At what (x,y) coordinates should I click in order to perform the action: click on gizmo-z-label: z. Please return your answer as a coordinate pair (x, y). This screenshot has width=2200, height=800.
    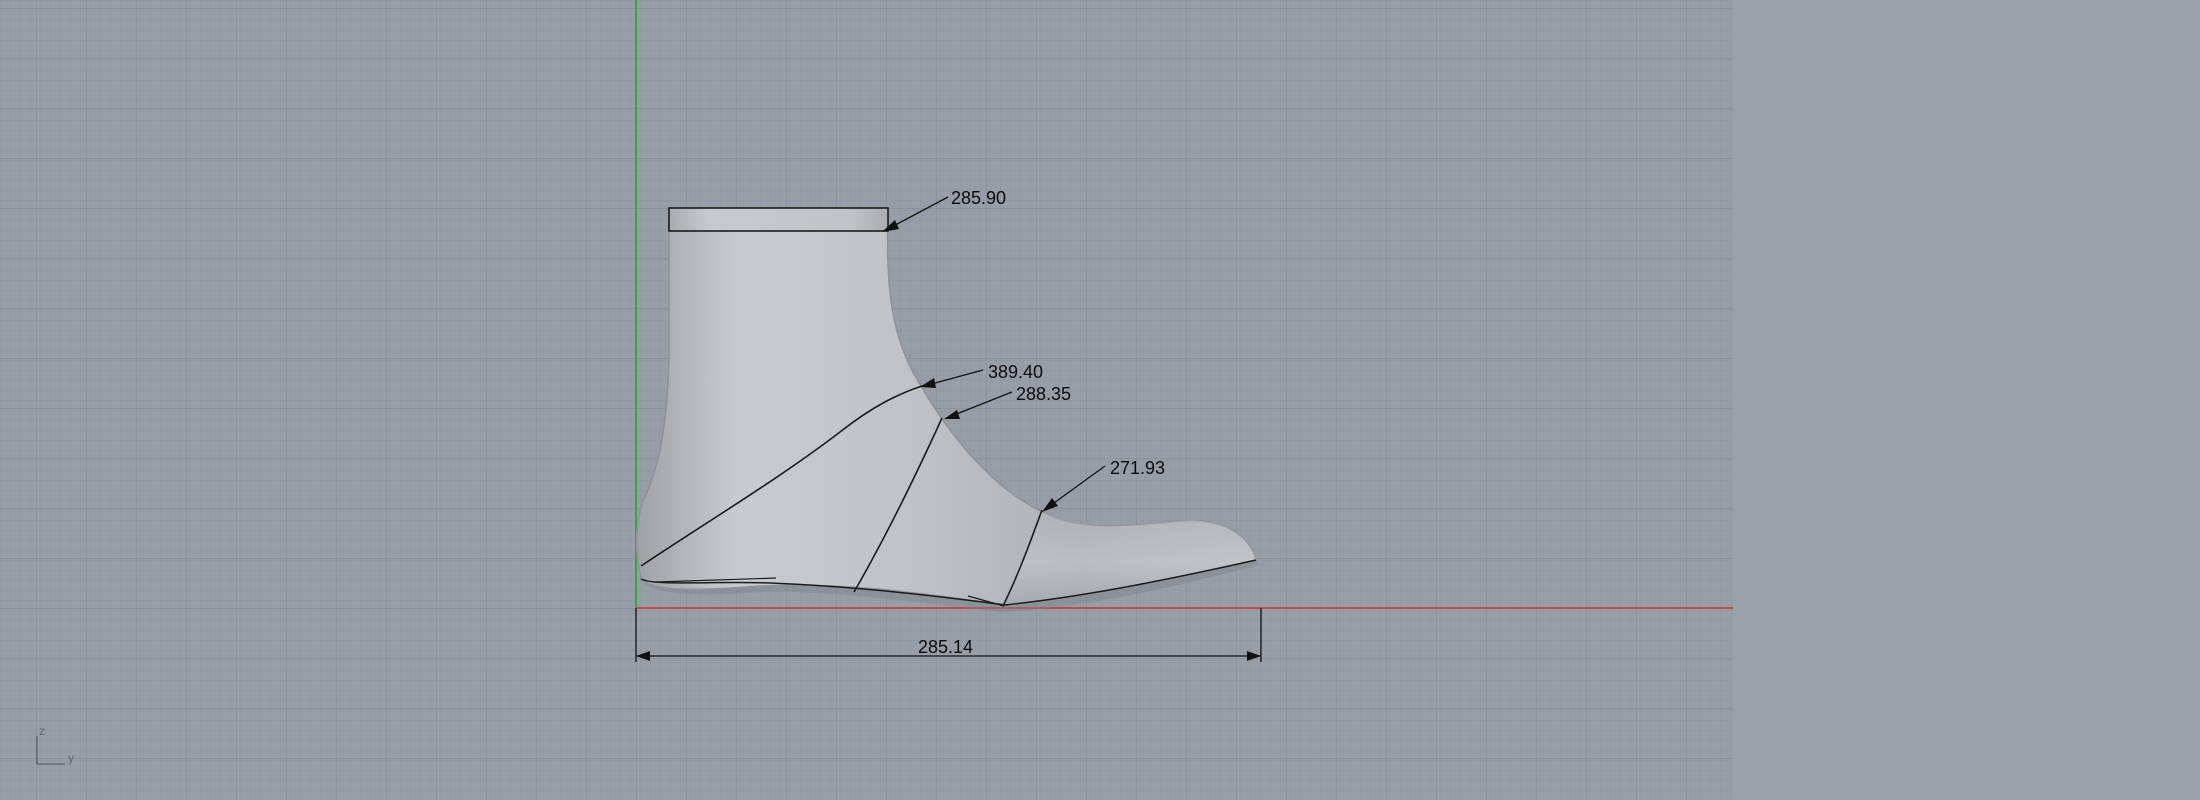
    Looking at the image, I should click on (42, 731).